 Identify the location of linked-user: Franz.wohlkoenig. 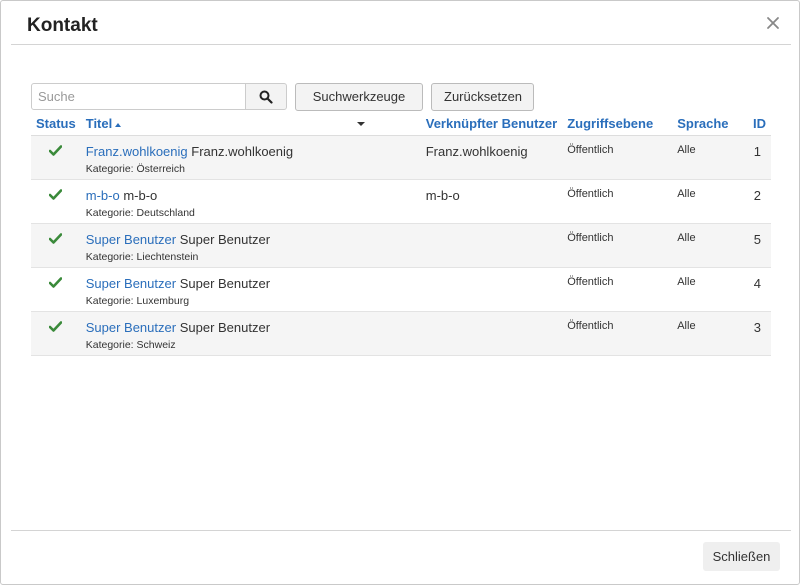
(491, 157).